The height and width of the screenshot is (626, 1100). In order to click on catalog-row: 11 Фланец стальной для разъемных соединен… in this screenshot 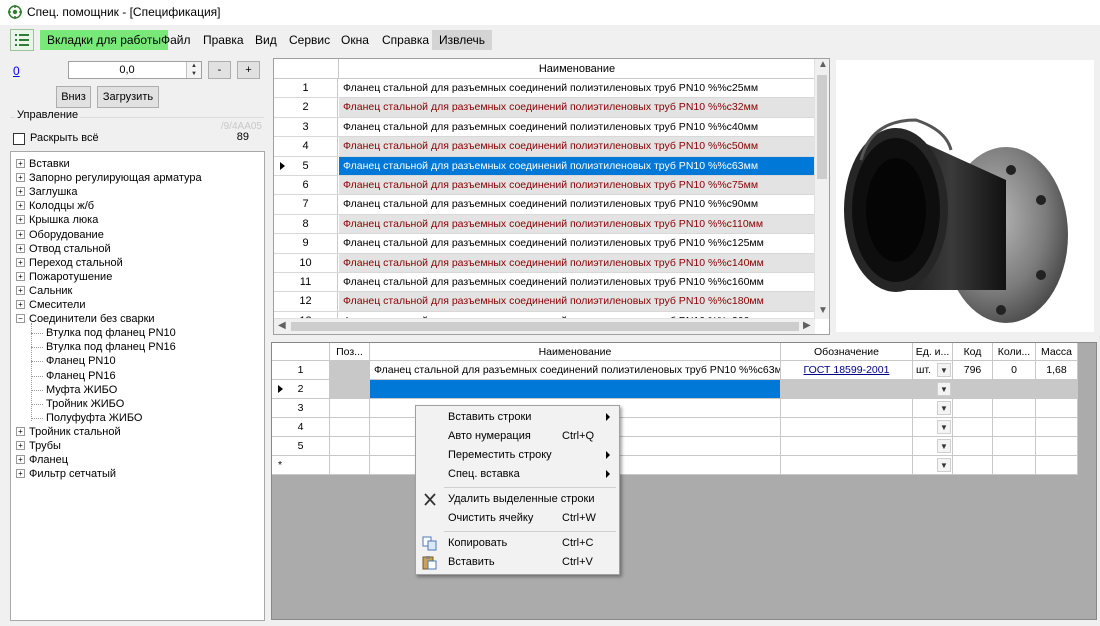, I will do `click(544, 283)`.